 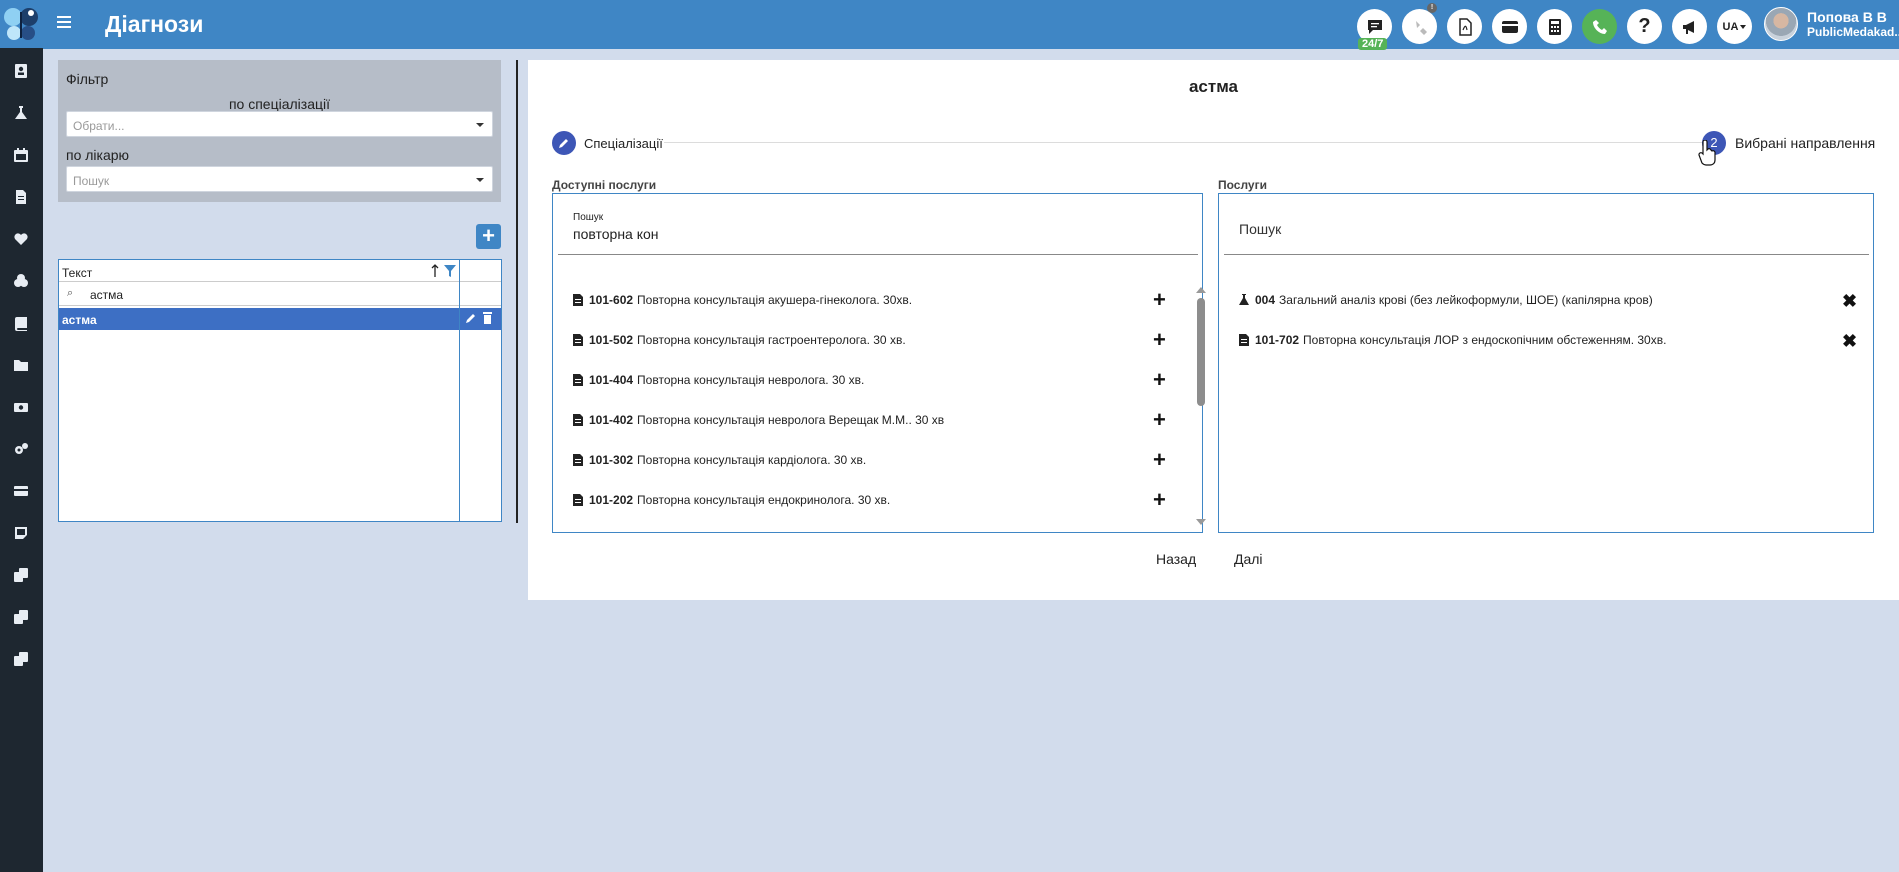 I want to click on available-search-input: повторна кон, so click(x=616, y=234).